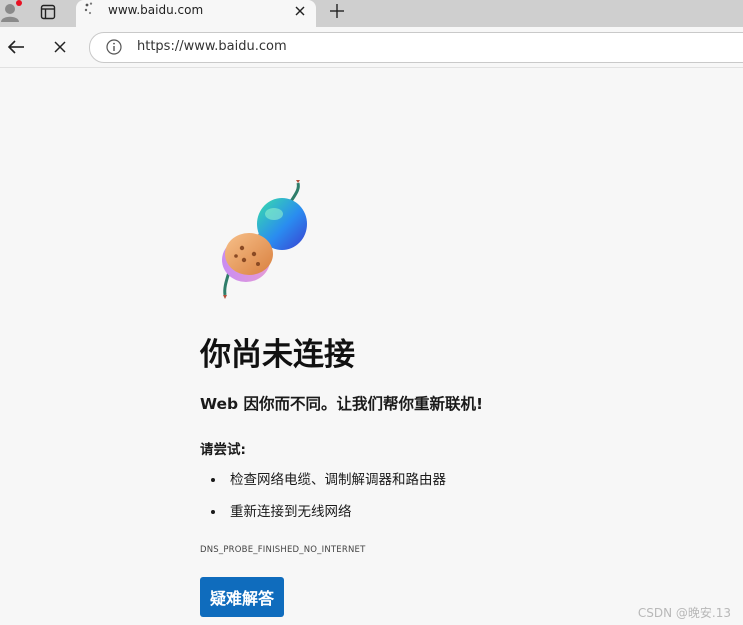  I want to click on active-tab: www.baidu.com, so click(196, 13).